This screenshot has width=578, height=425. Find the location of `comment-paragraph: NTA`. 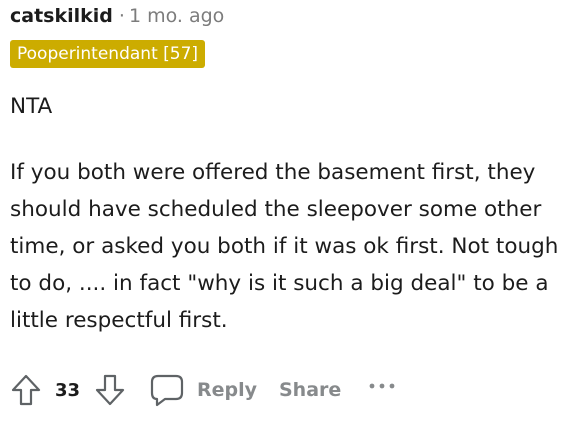

comment-paragraph: NTA is located at coordinates (31, 106).